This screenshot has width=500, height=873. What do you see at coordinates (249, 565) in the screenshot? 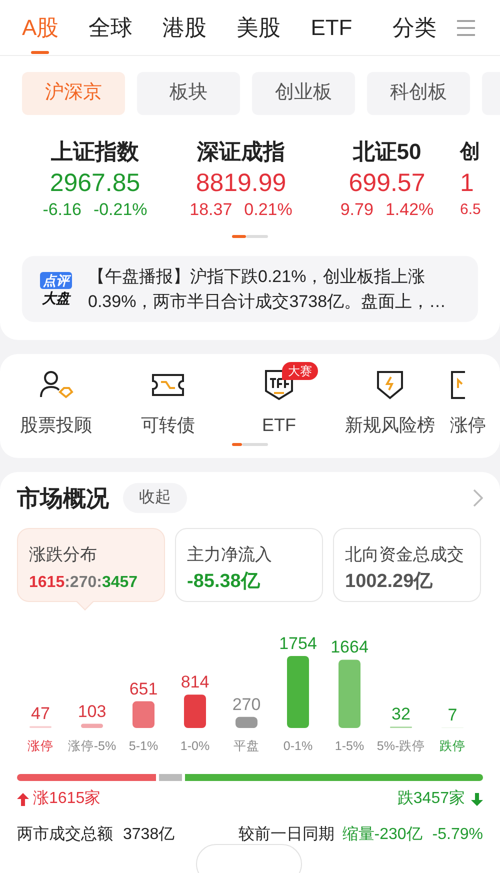
I see `summary-card: 主力净流入 -85.38亿` at bounding box center [249, 565].